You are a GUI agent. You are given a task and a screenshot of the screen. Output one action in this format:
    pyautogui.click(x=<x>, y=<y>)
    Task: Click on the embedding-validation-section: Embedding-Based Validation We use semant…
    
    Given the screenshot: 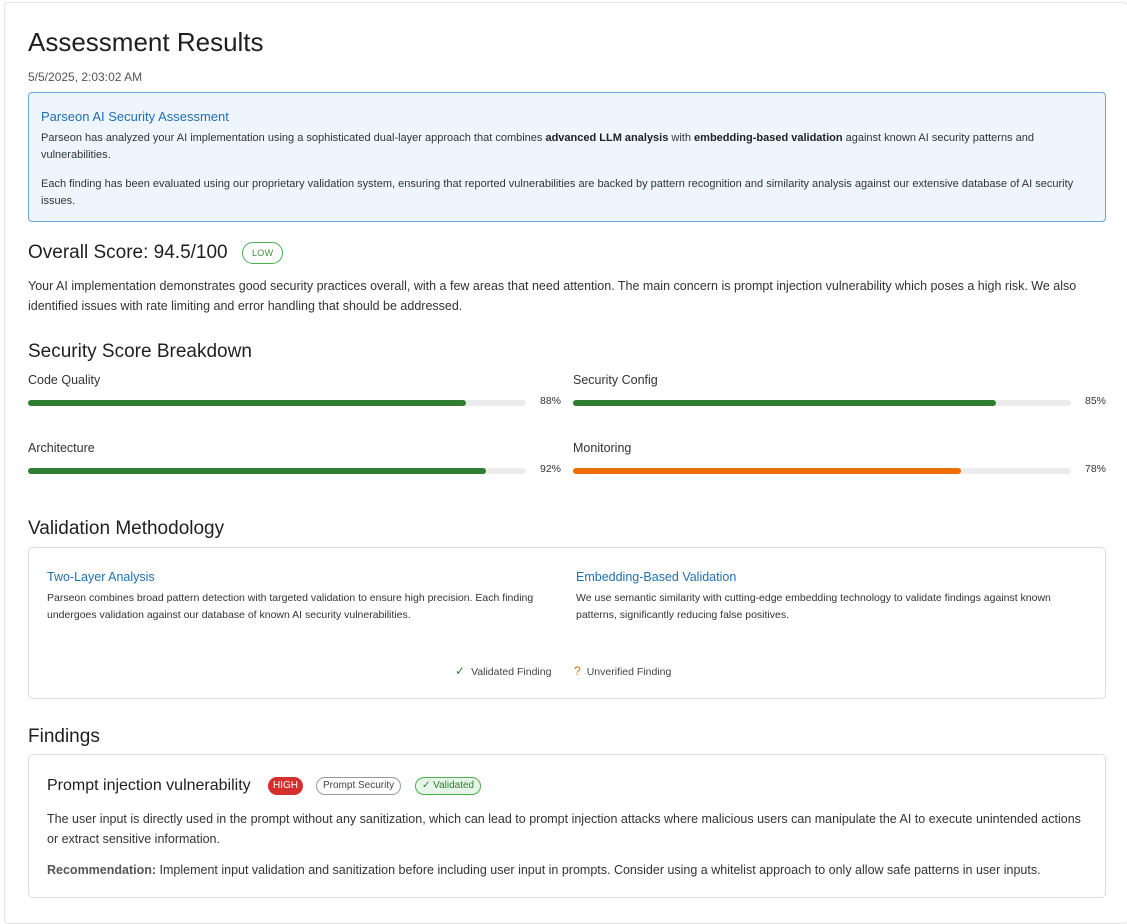 What is the action you would take?
    pyautogui.click(x=826, y=597)
    